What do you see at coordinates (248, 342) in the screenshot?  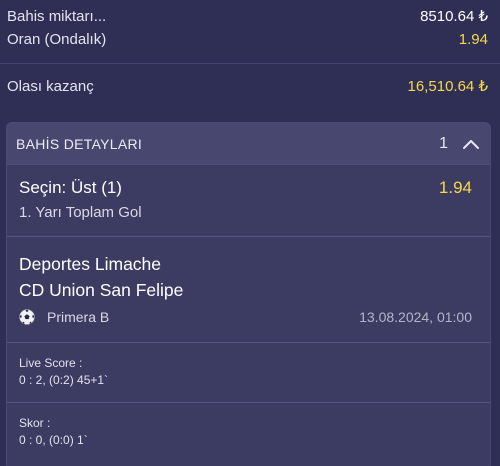 I see `league-divider` at bounding box center [248, 342].